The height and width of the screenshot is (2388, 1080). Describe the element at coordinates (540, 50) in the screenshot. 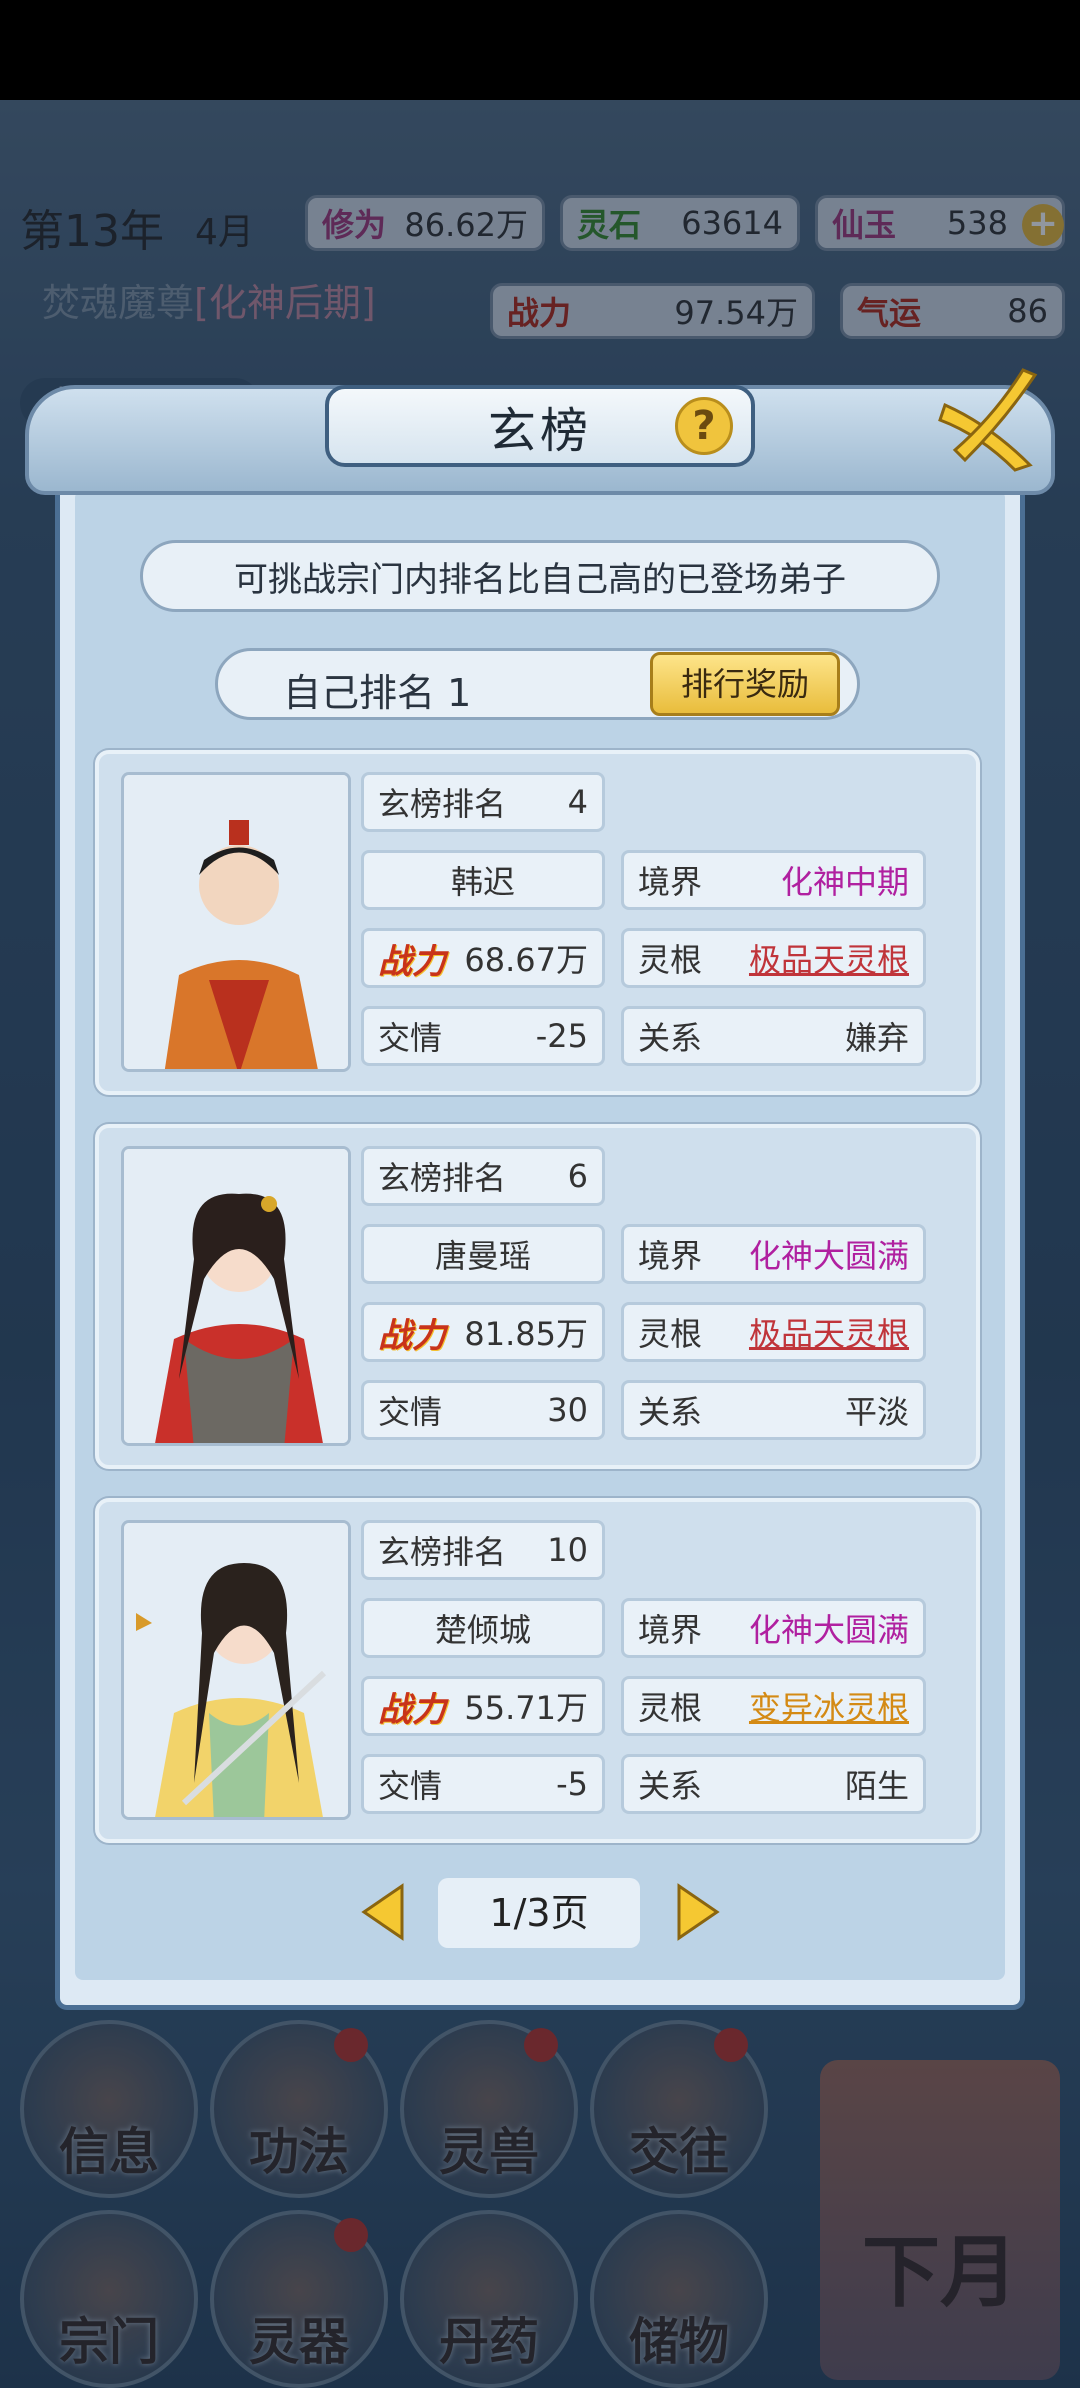

I see `status-bar` at that location.